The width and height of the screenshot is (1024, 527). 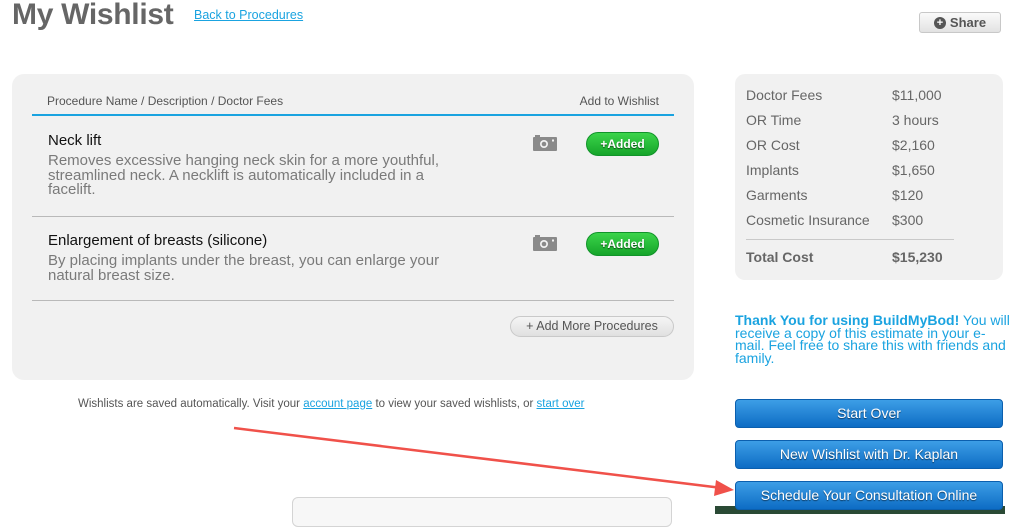 I want to click on share-label: Share, so click(x=968, y=22).